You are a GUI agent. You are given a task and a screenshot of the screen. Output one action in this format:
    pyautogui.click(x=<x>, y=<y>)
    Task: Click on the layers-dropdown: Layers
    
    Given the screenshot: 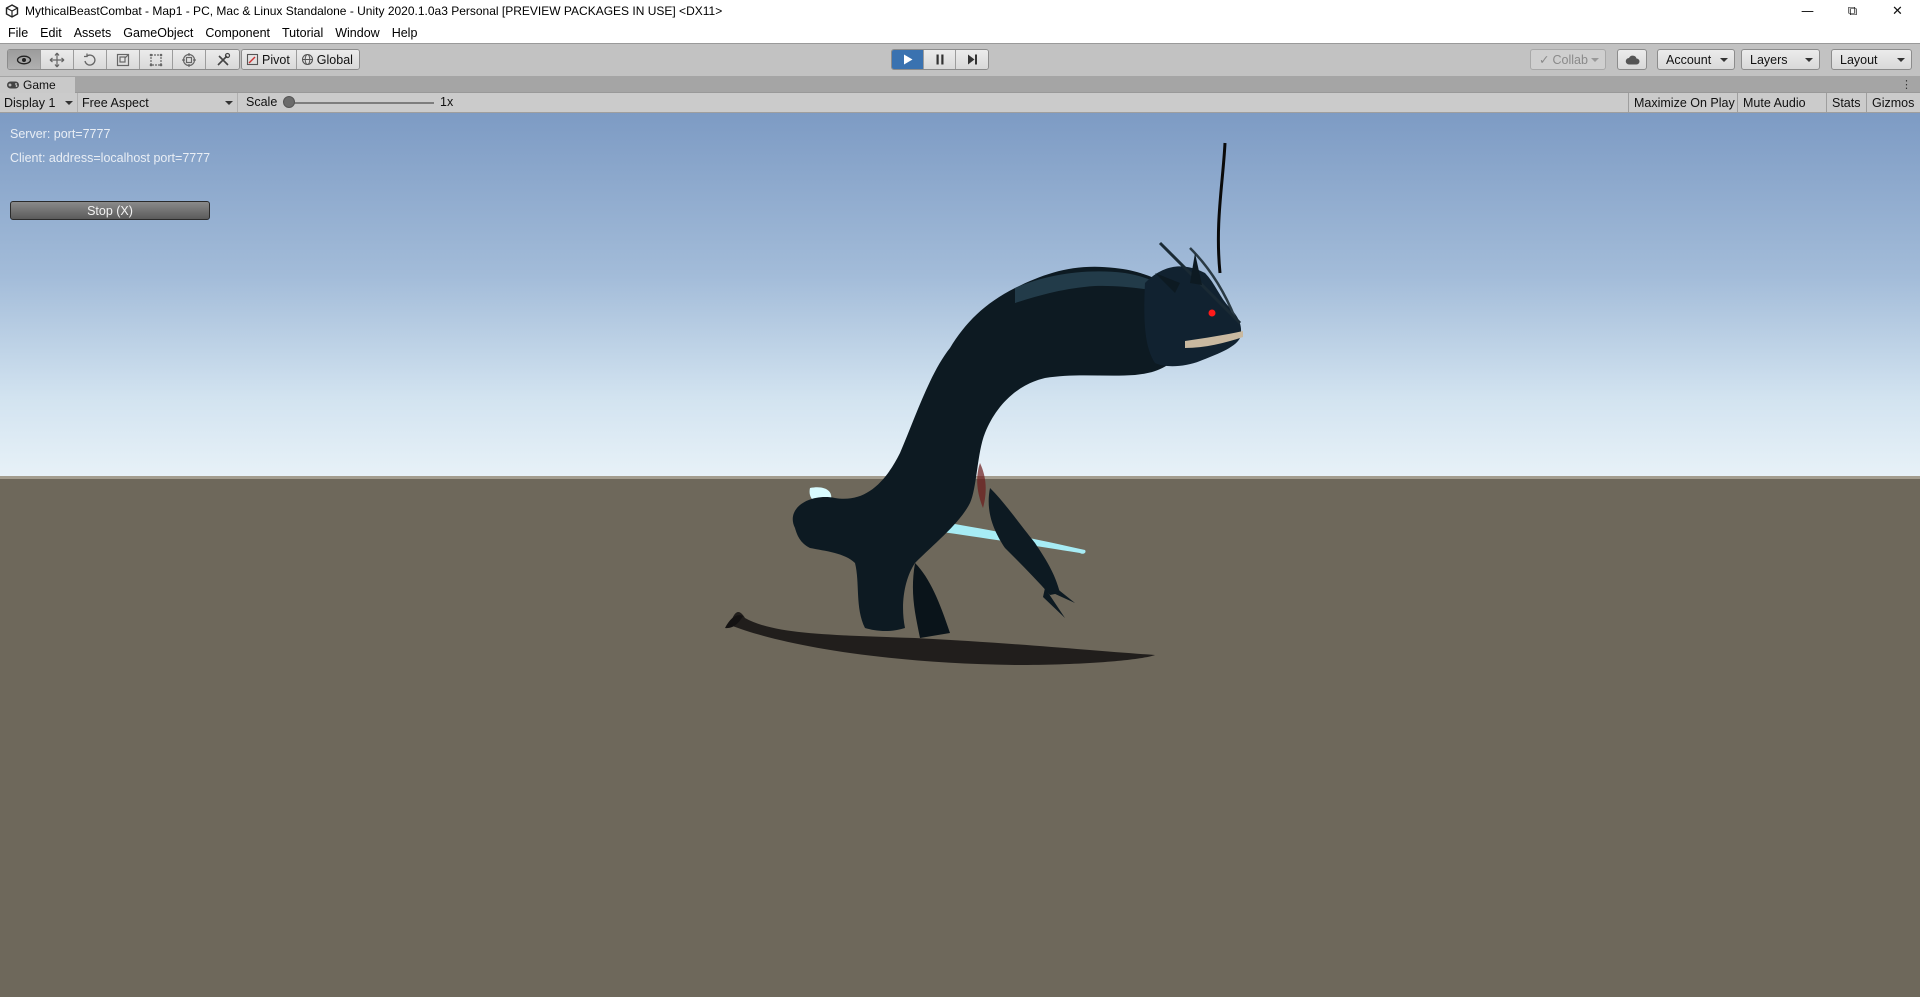 What is the action you would take?
    pyautogui.click(x=1780, y=59)
    